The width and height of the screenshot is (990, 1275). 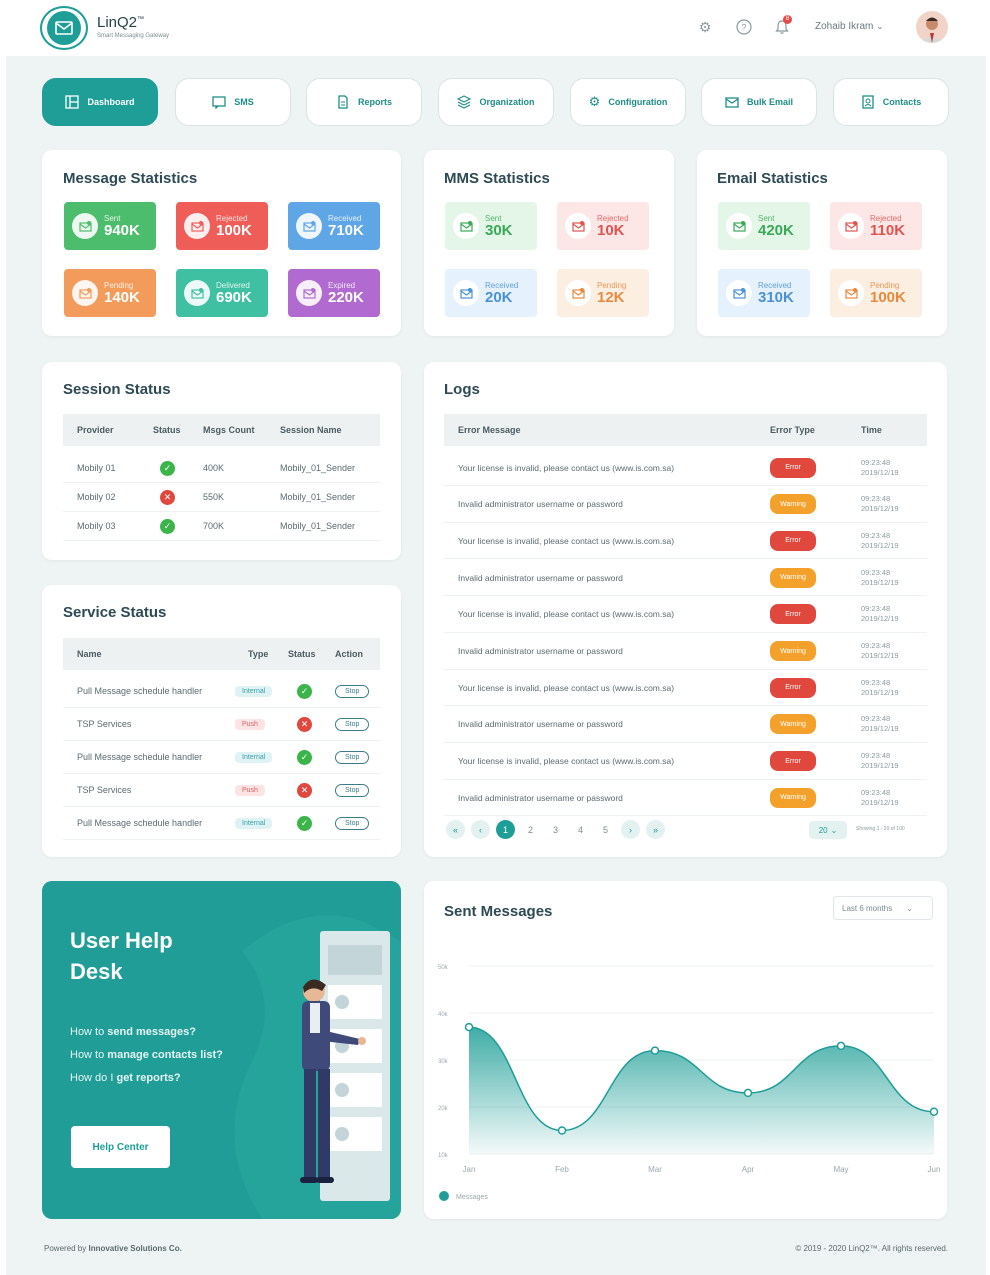 I want to click on nav-bulk-email: Bulk Email, so click(x=759, y=102).